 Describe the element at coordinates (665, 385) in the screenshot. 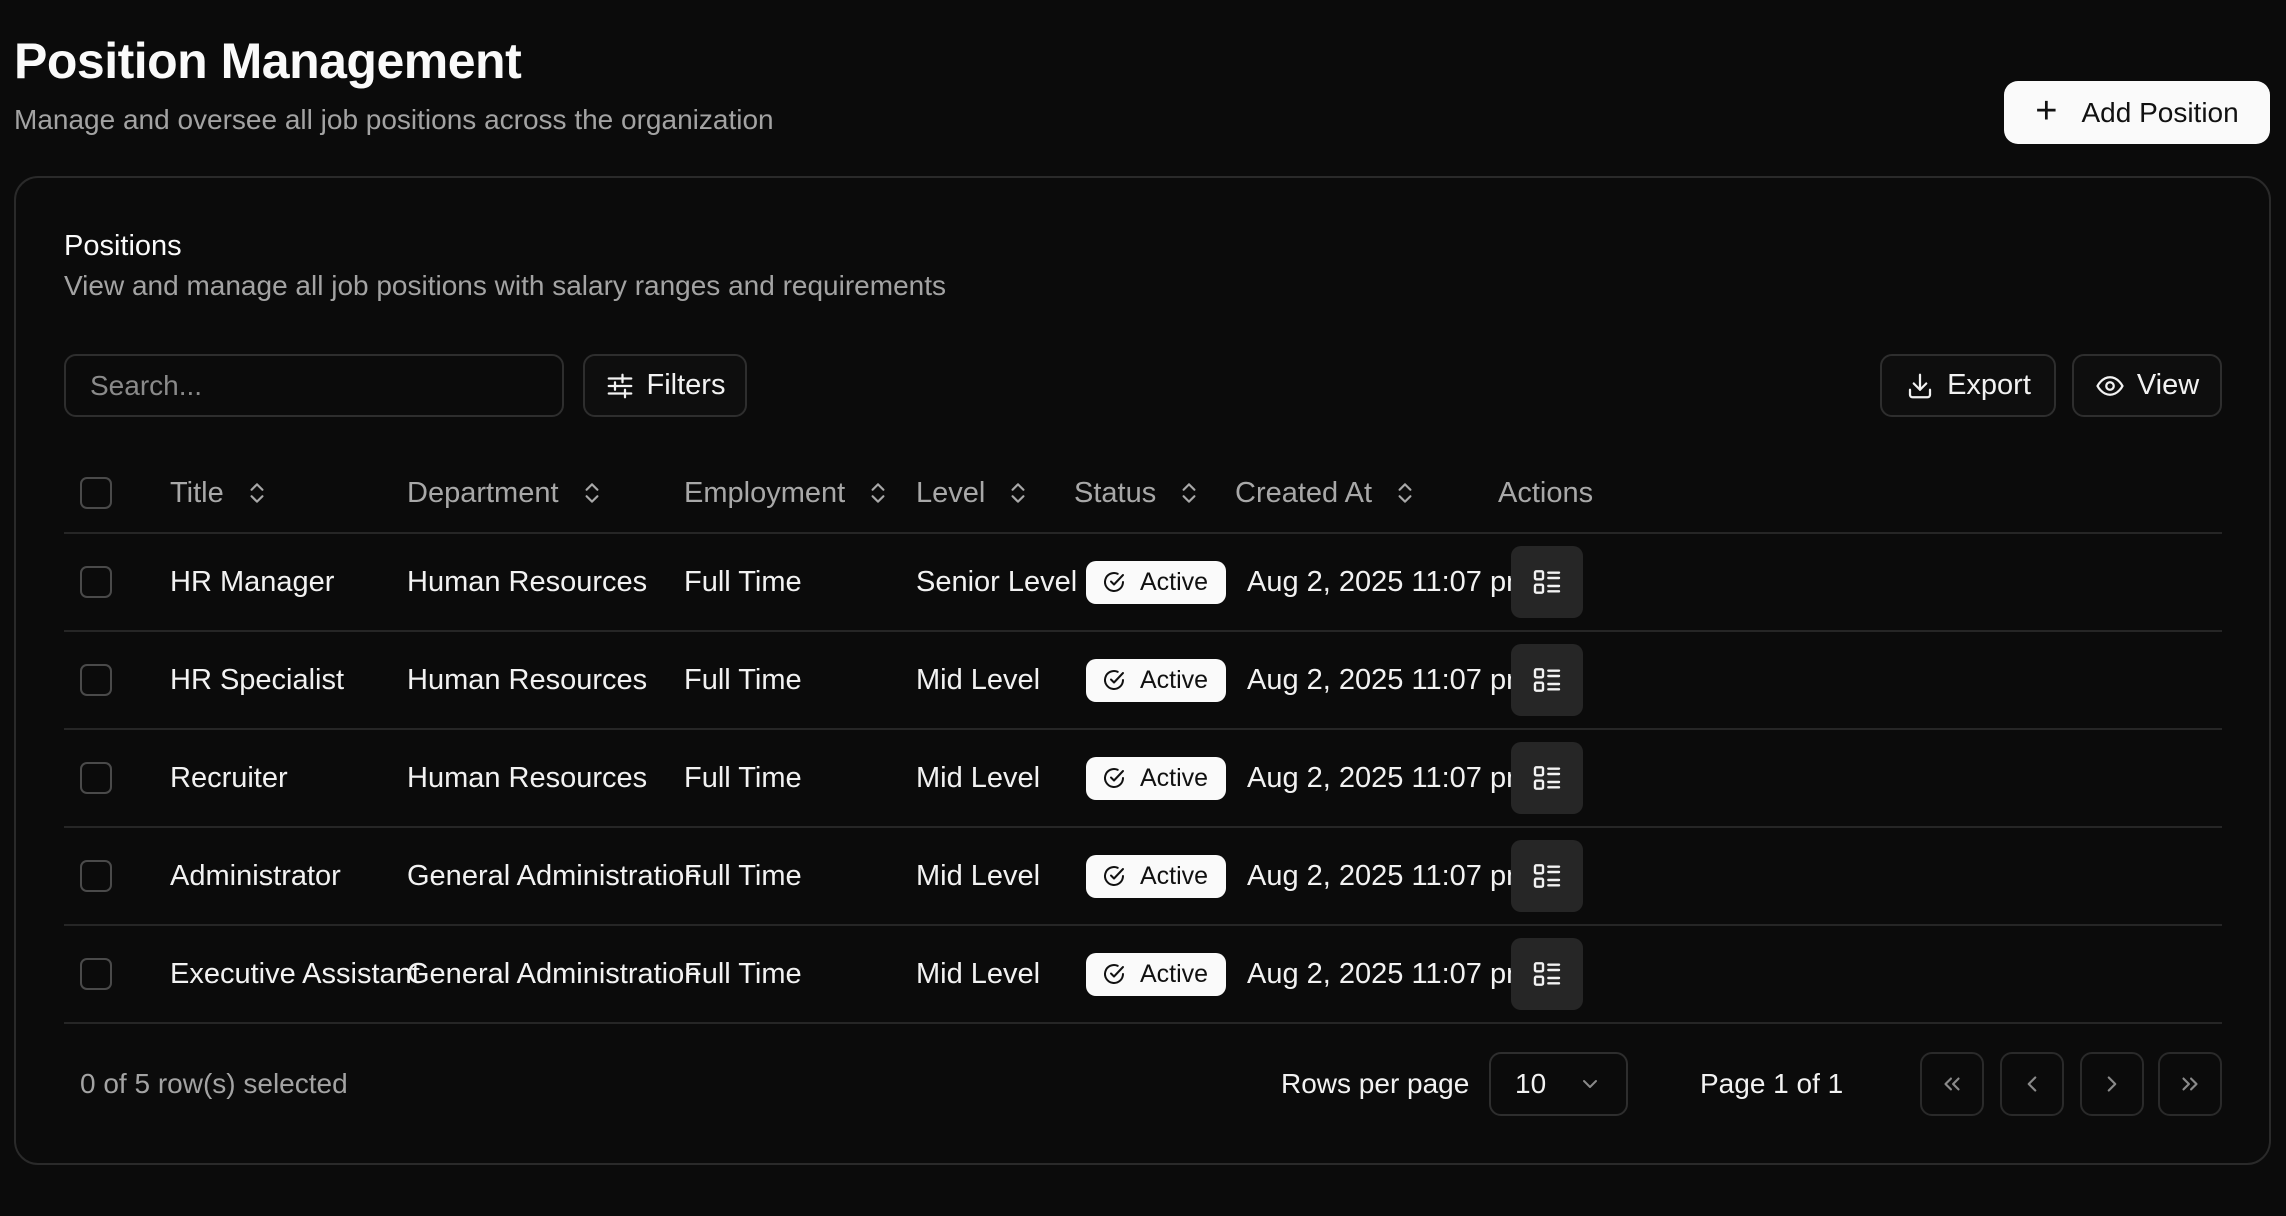

I see `filters-button: Filters` at that location.